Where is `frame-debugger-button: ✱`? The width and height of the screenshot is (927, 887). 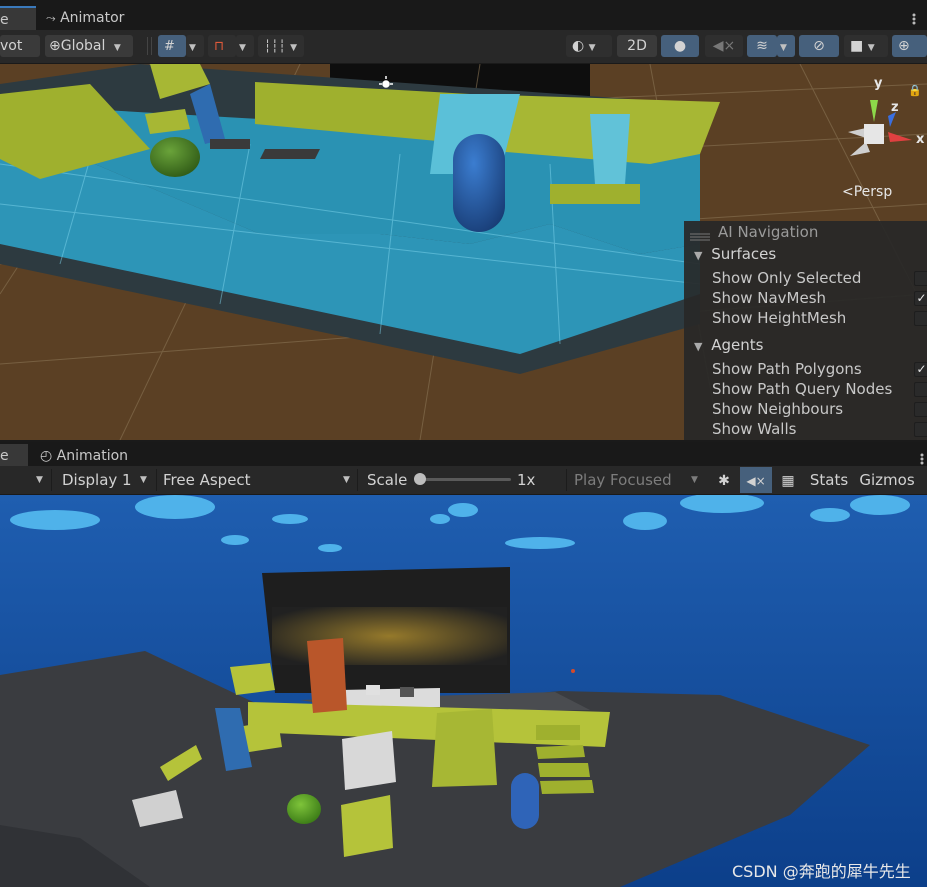
frame-debugger-button: ✱ is located at coordinates (724, 480).